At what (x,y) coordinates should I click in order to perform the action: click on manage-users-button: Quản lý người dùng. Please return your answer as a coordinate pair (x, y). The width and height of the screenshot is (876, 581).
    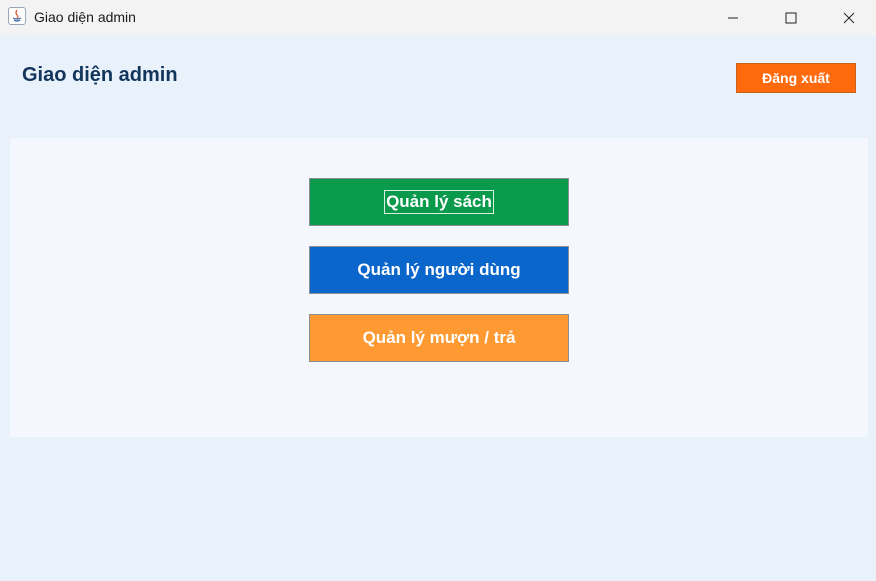
    Looking at the image, I should click on (439, 270).